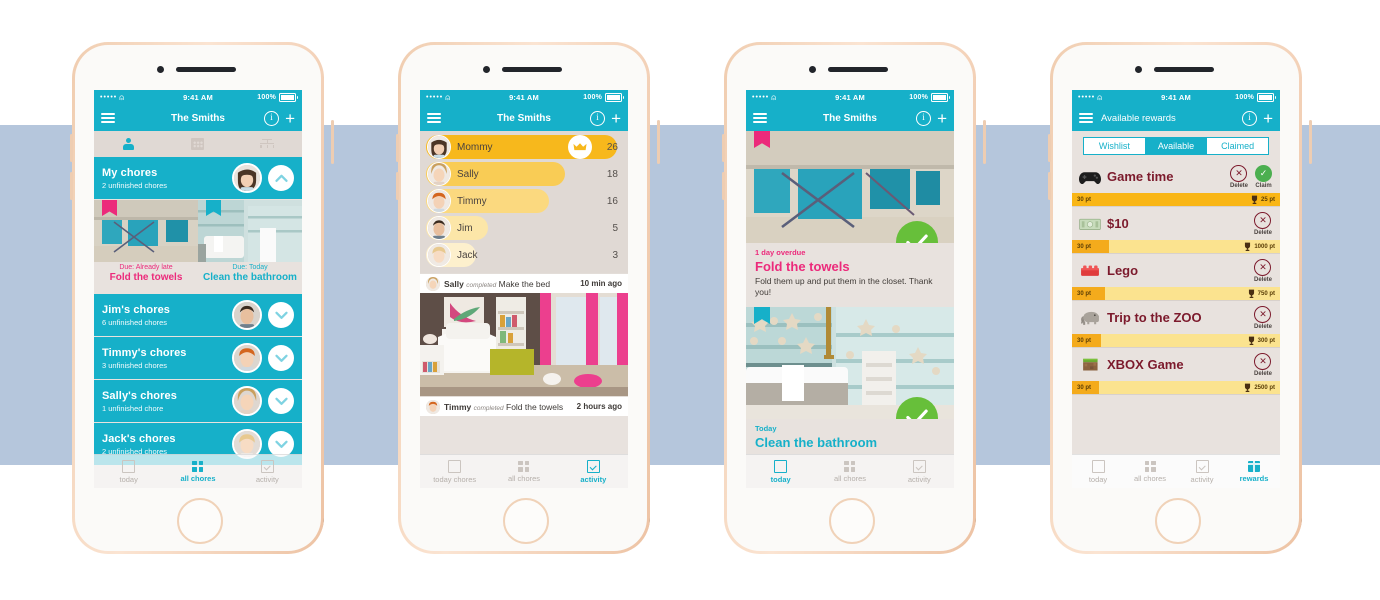 The image size is (1380, 600). I want to click on reward-total-label: 300 pt, so click(1266, 340).